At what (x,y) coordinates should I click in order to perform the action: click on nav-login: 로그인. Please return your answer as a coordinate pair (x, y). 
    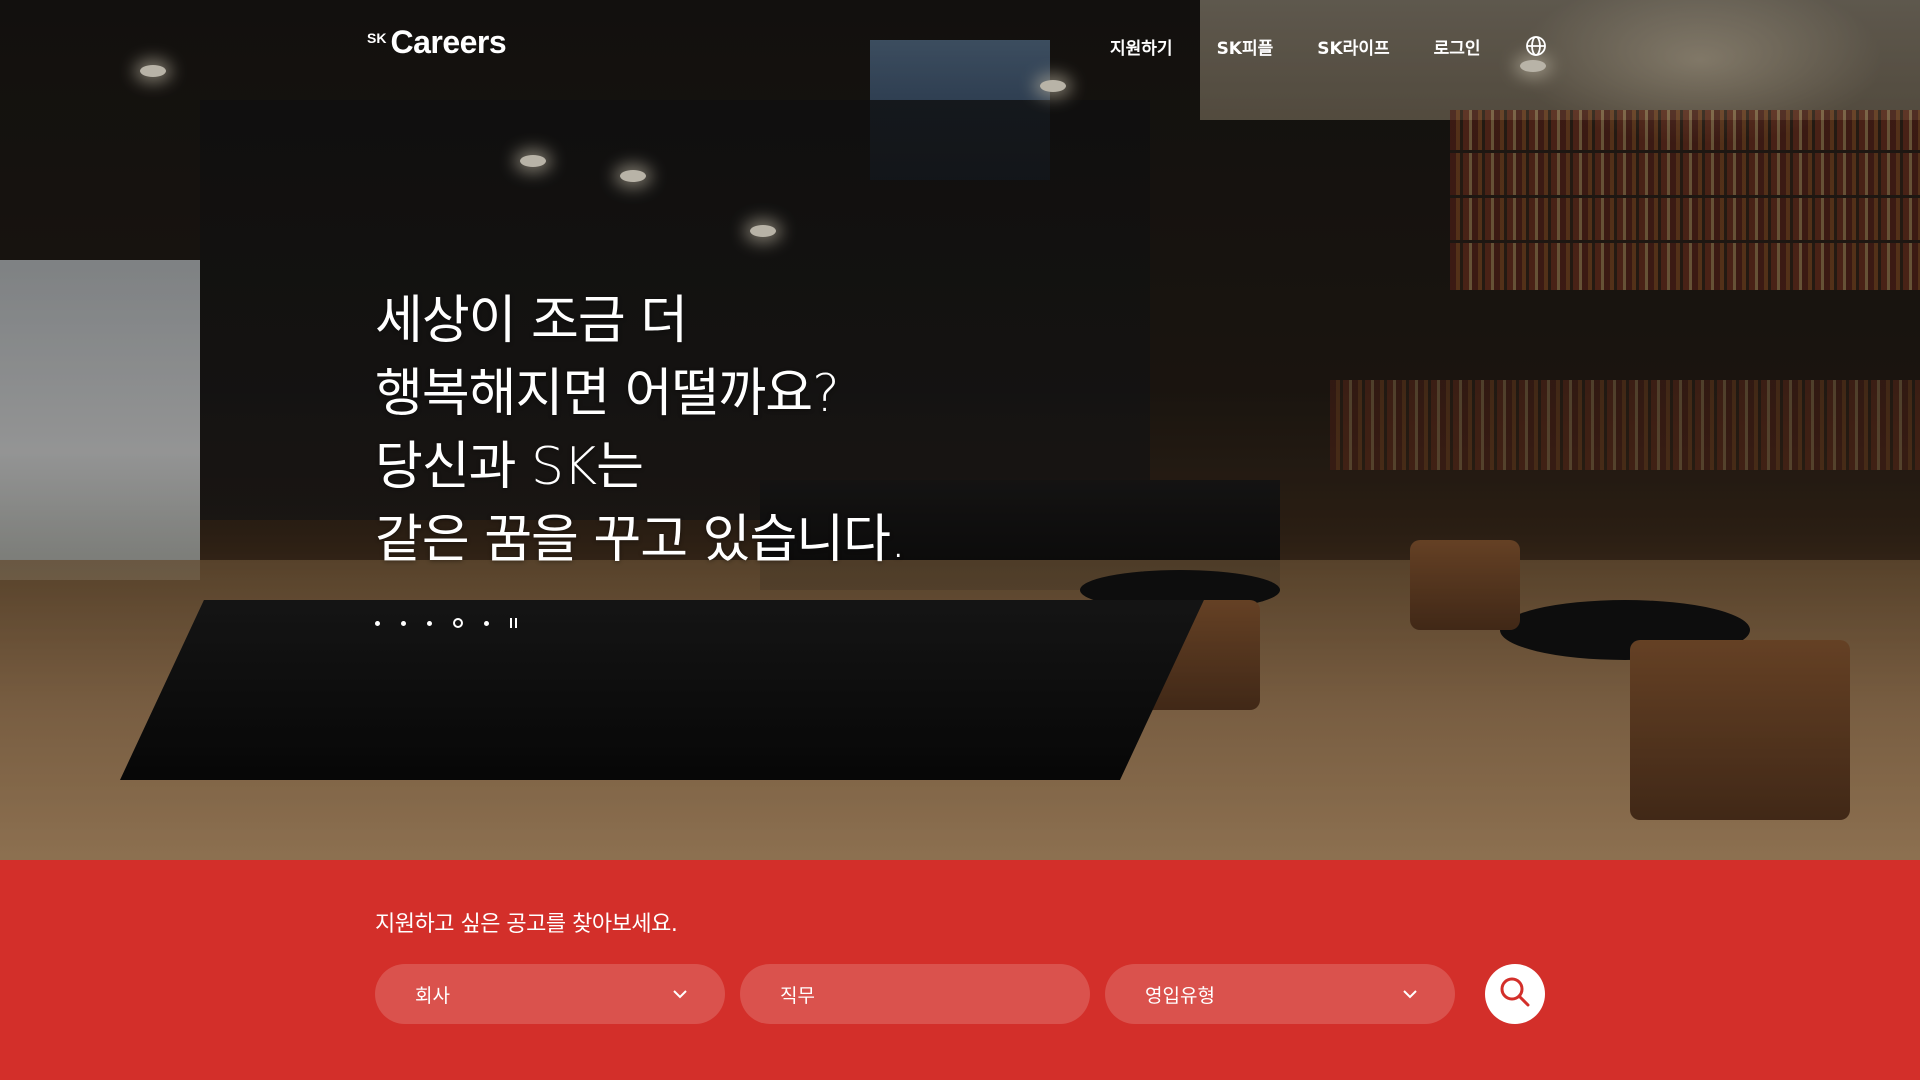
    Looking at the image, I should click on (1457, 46).